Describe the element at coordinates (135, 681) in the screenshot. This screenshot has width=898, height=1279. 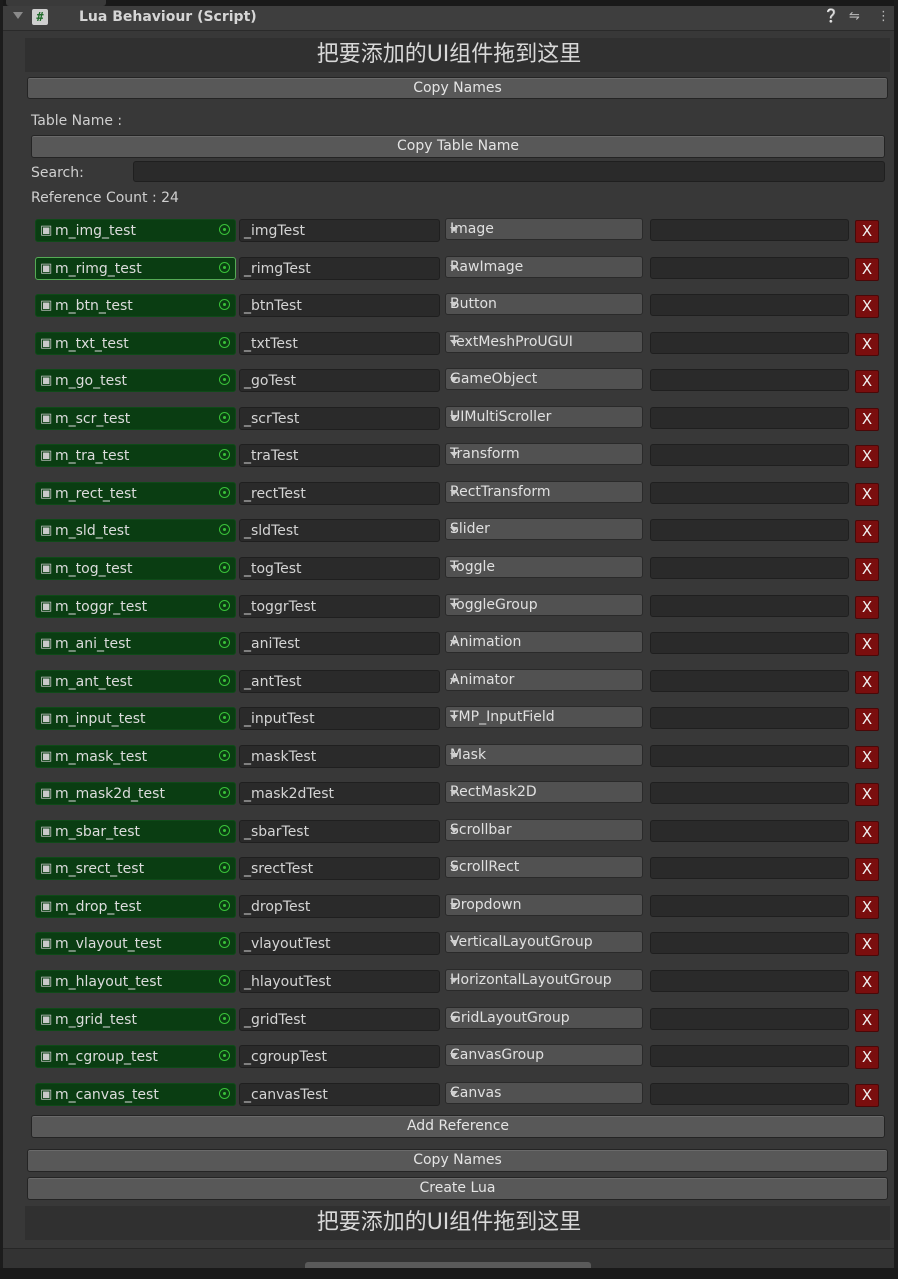
I see `object-field: ▣ m_ant_test` at that location.